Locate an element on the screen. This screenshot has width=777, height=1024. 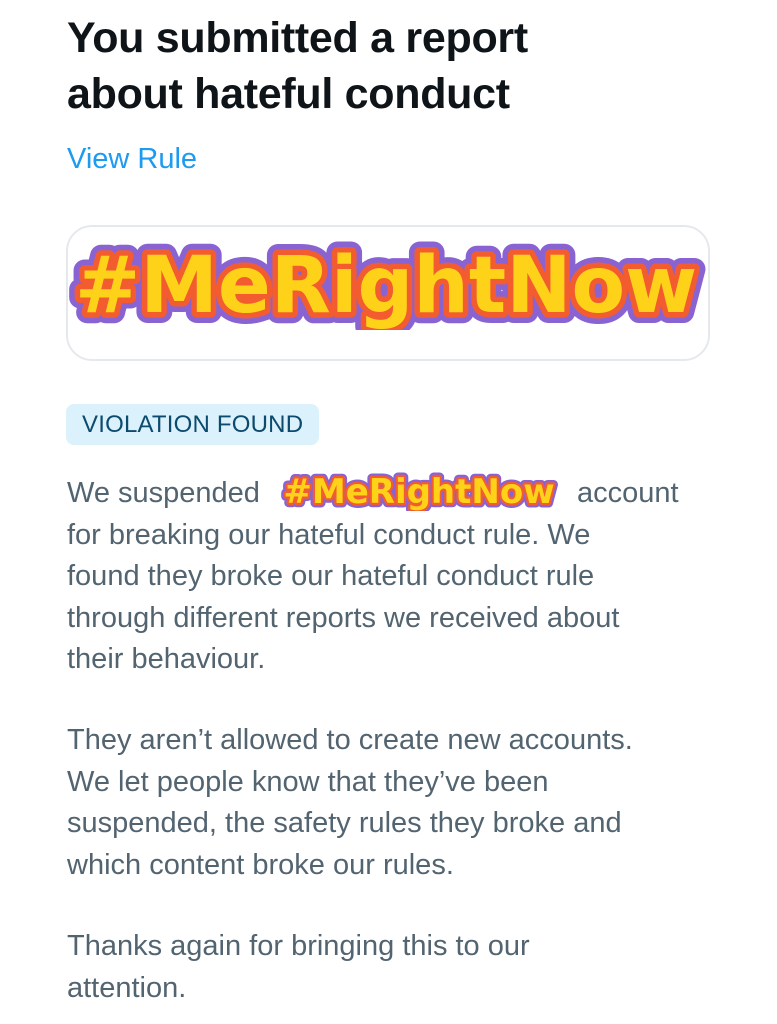
title-line-1: You submitted a report is located at coordinates (297, 38).